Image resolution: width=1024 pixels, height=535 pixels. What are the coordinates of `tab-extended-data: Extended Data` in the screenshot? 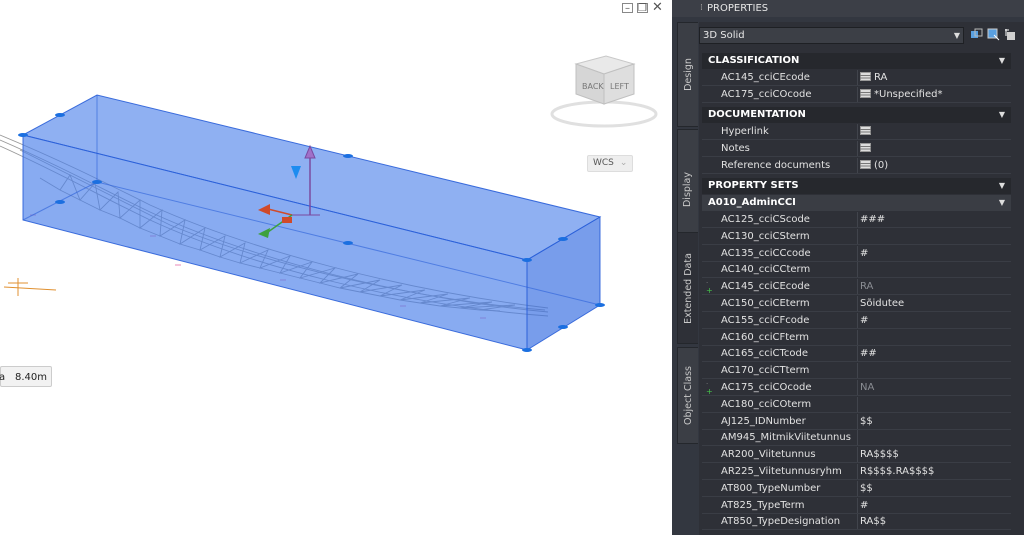 It's located at (687, 288).